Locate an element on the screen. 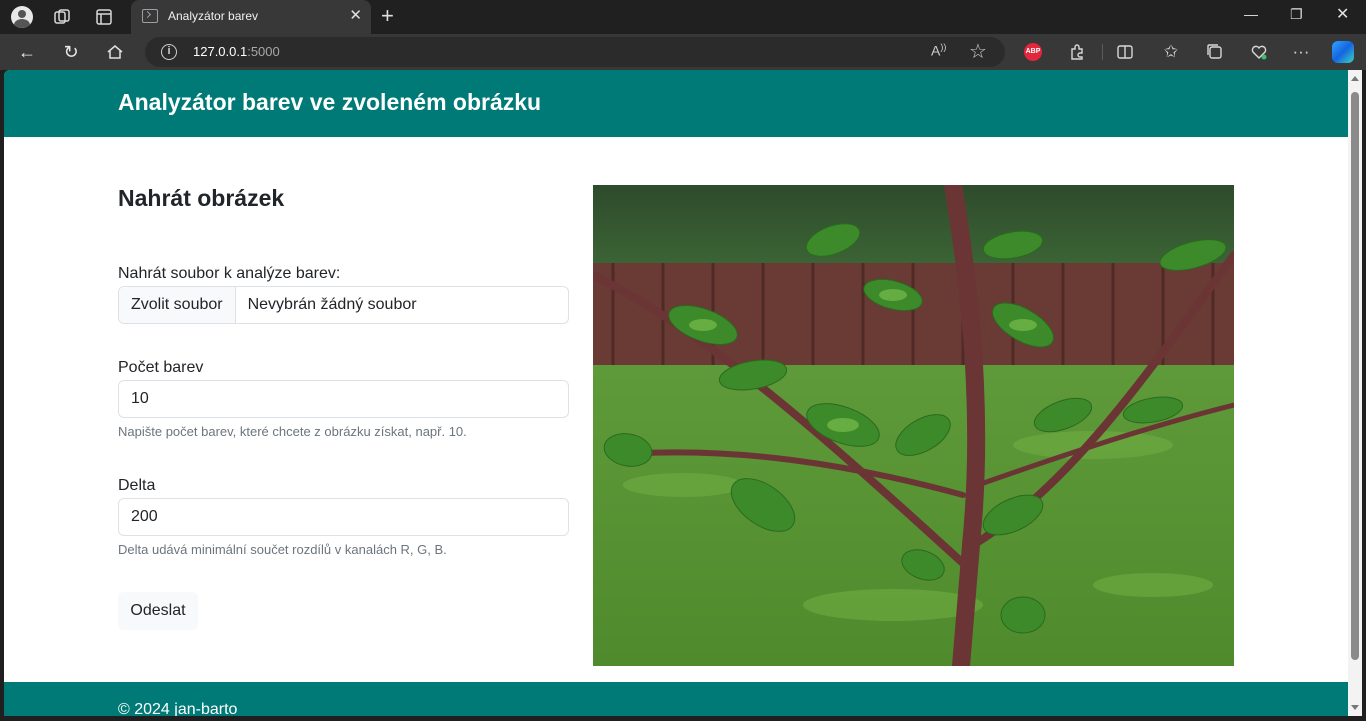  close-window-icon: ✕ is located at coordinates (1342, 14).